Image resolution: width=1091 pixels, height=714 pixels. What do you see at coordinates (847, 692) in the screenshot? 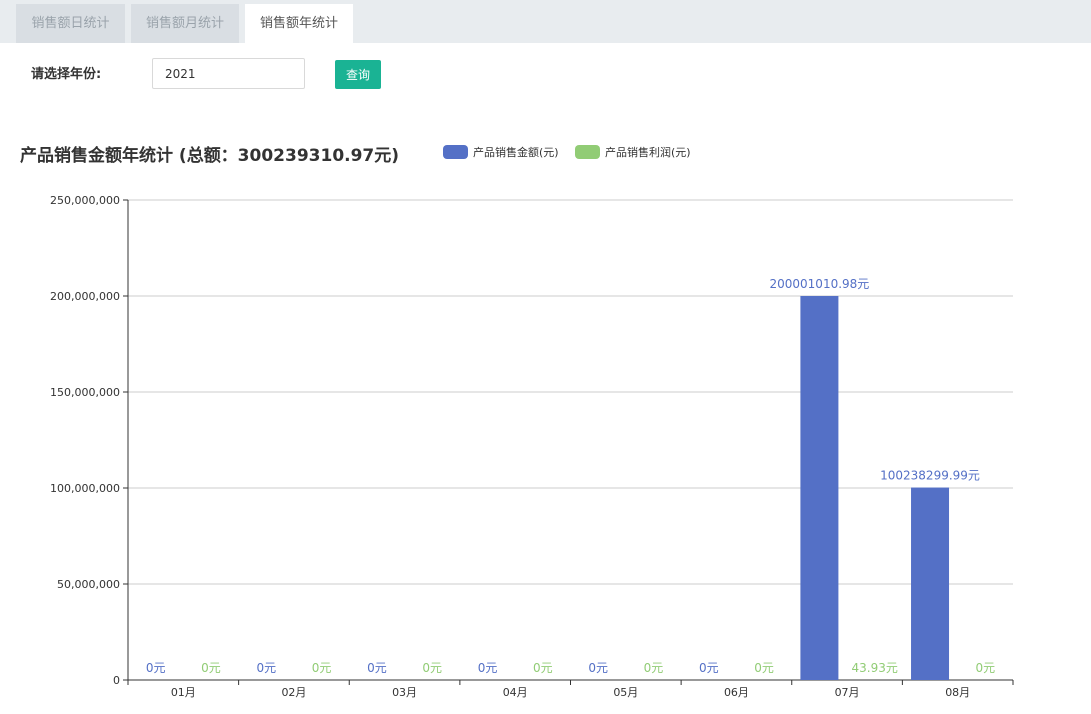
I see `x-tick-label: 07月` at bounding box center [847, 692].